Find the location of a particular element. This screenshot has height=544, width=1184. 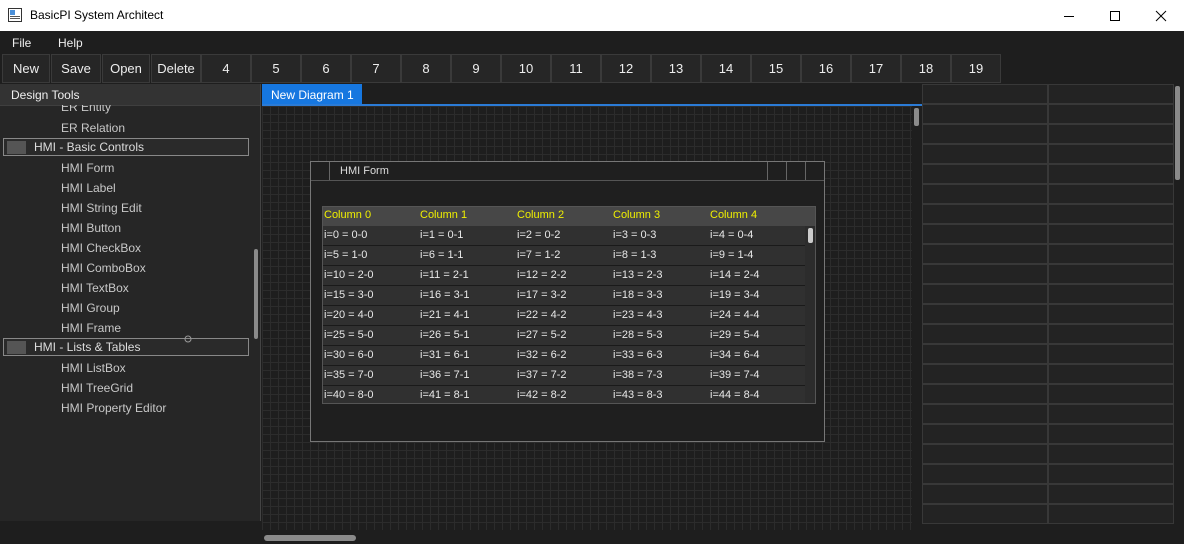

tree-item-hmi-treegrid: HMI TreeGrid is located at coordinates (97, 388).